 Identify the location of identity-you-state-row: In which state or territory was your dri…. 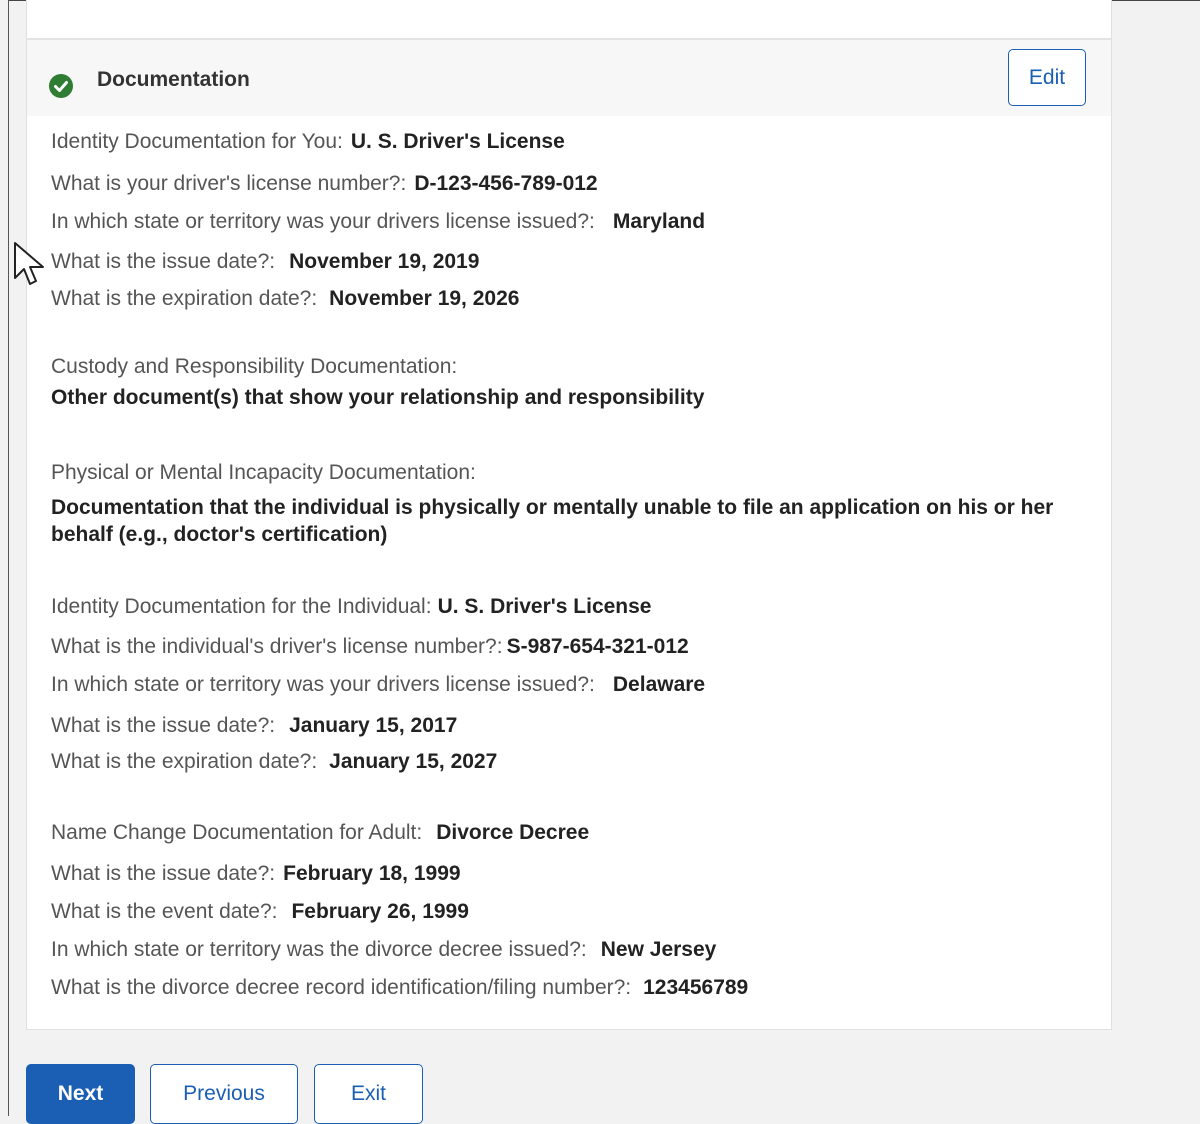
(378, 222).